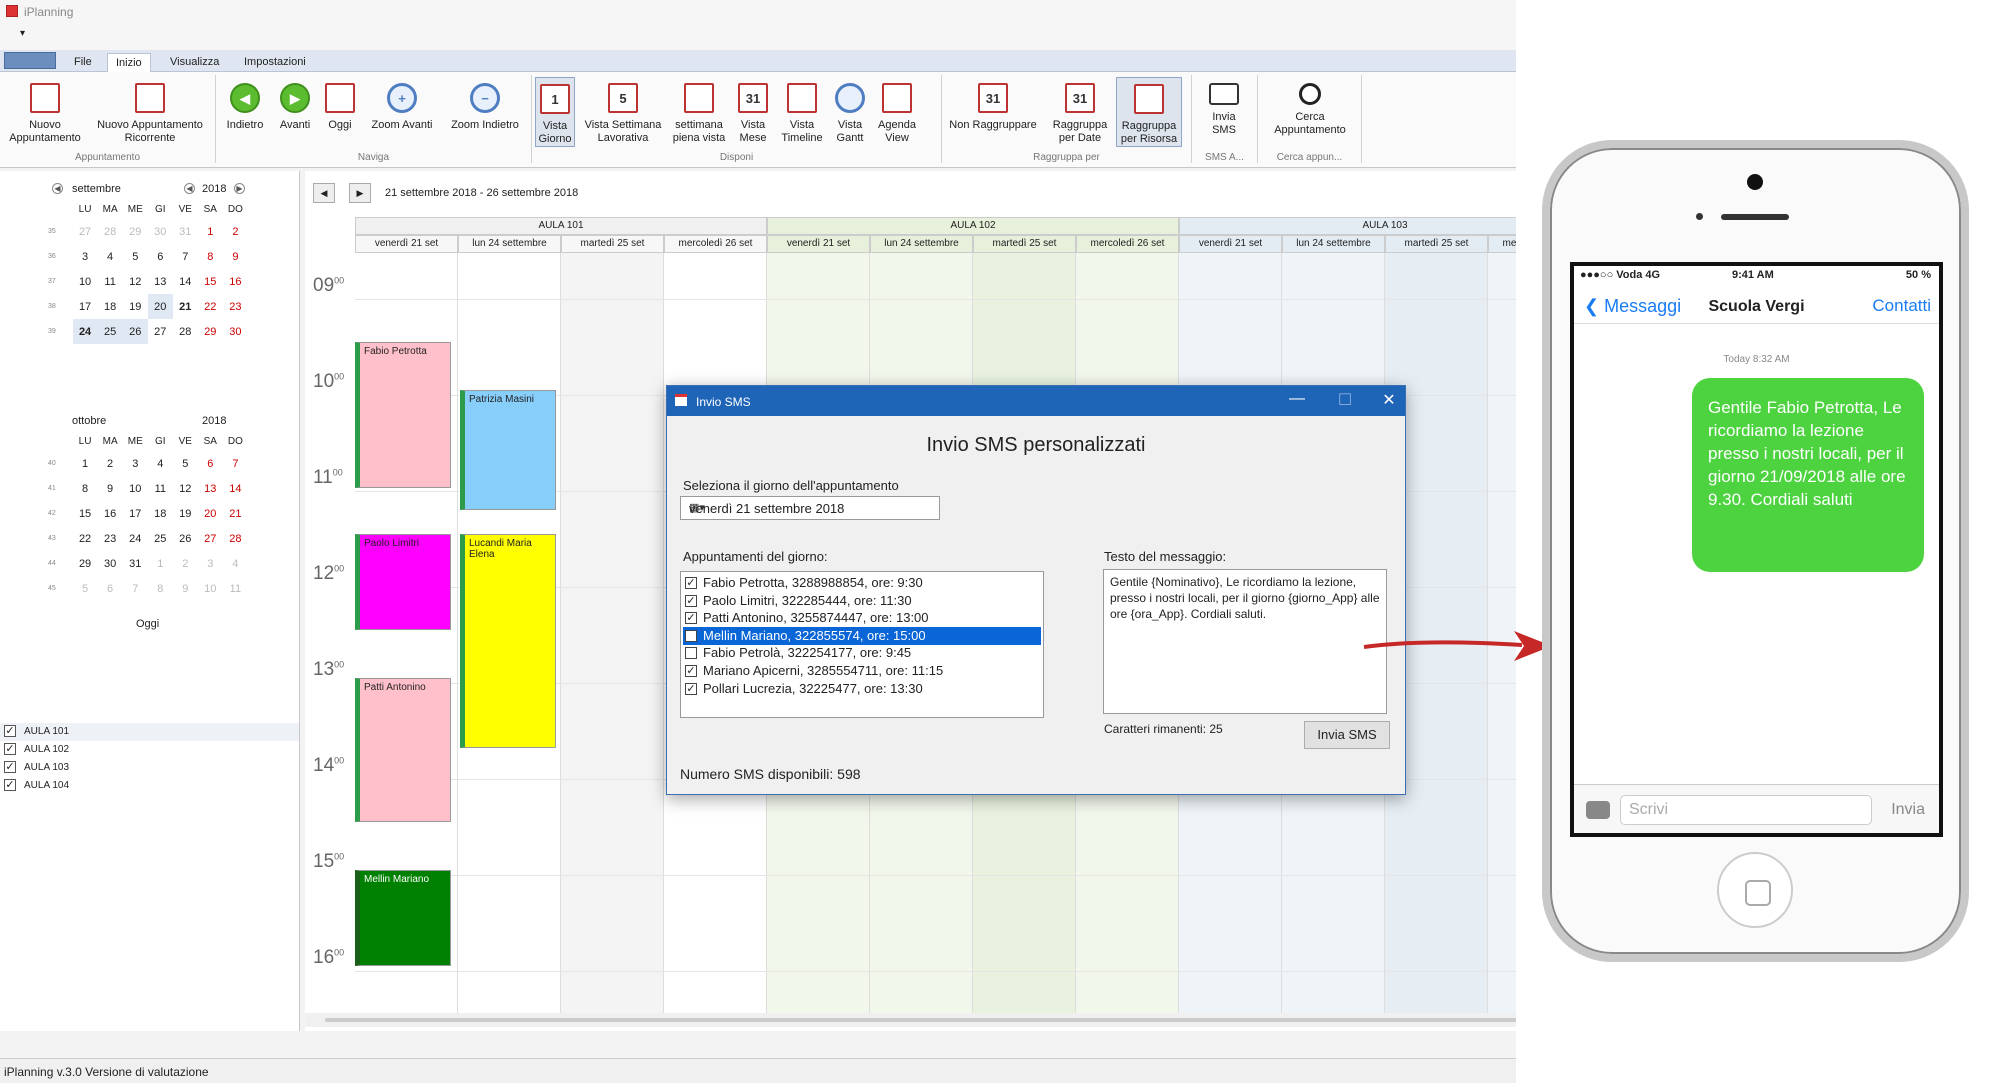 This screenshot has width=2000, height=1083. Describe the element at coordinates (239, 188) in the screenshot. I see `next-month-icon: ▶` at that location.